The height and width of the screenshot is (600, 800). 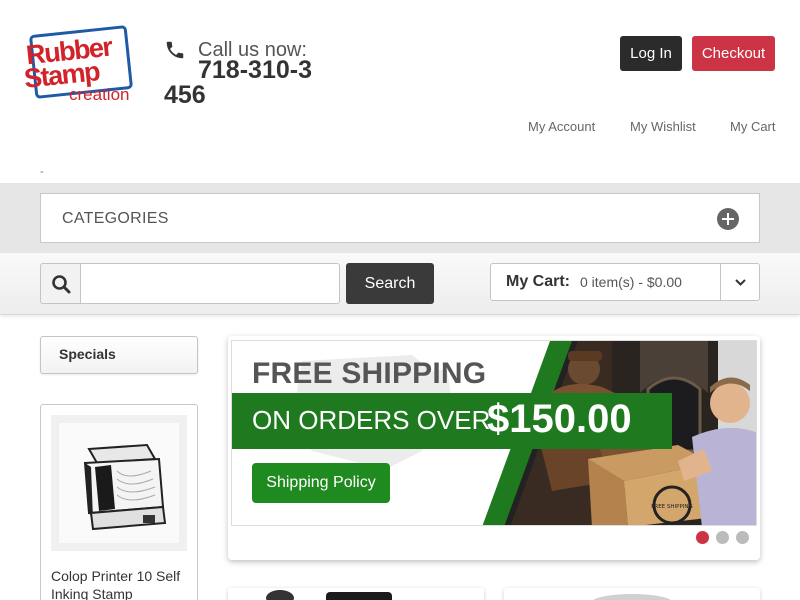 I want to click on chevron-down-icon, so click(x=740, y=282).